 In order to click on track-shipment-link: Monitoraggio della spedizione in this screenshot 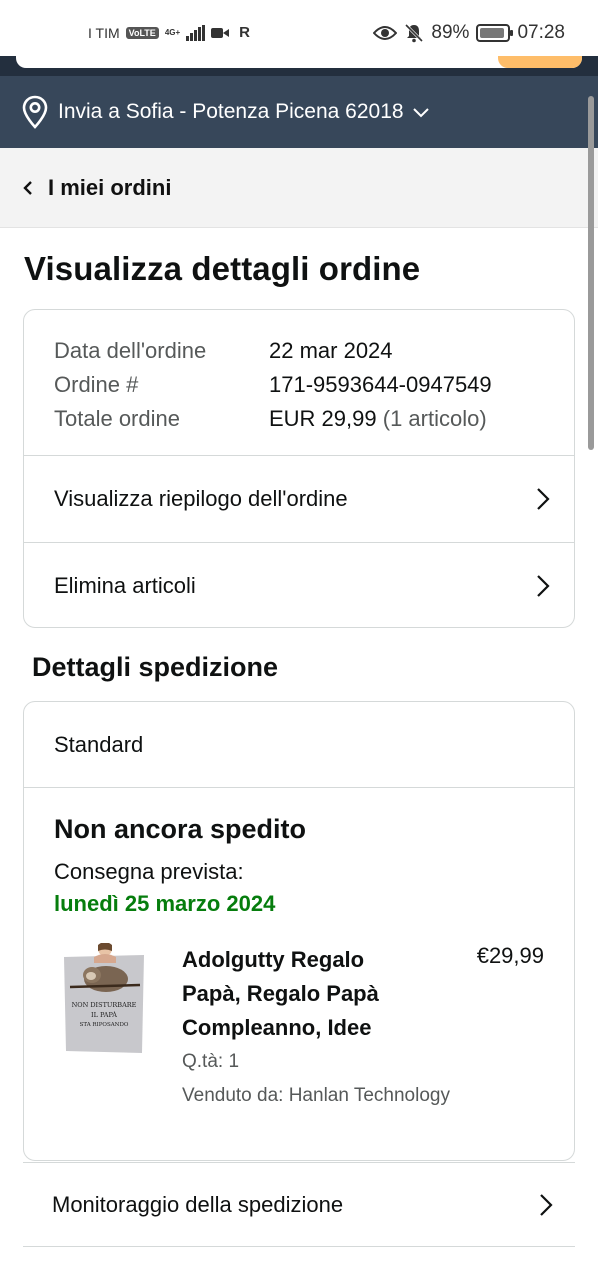, I will do `click(299, 1204)`.